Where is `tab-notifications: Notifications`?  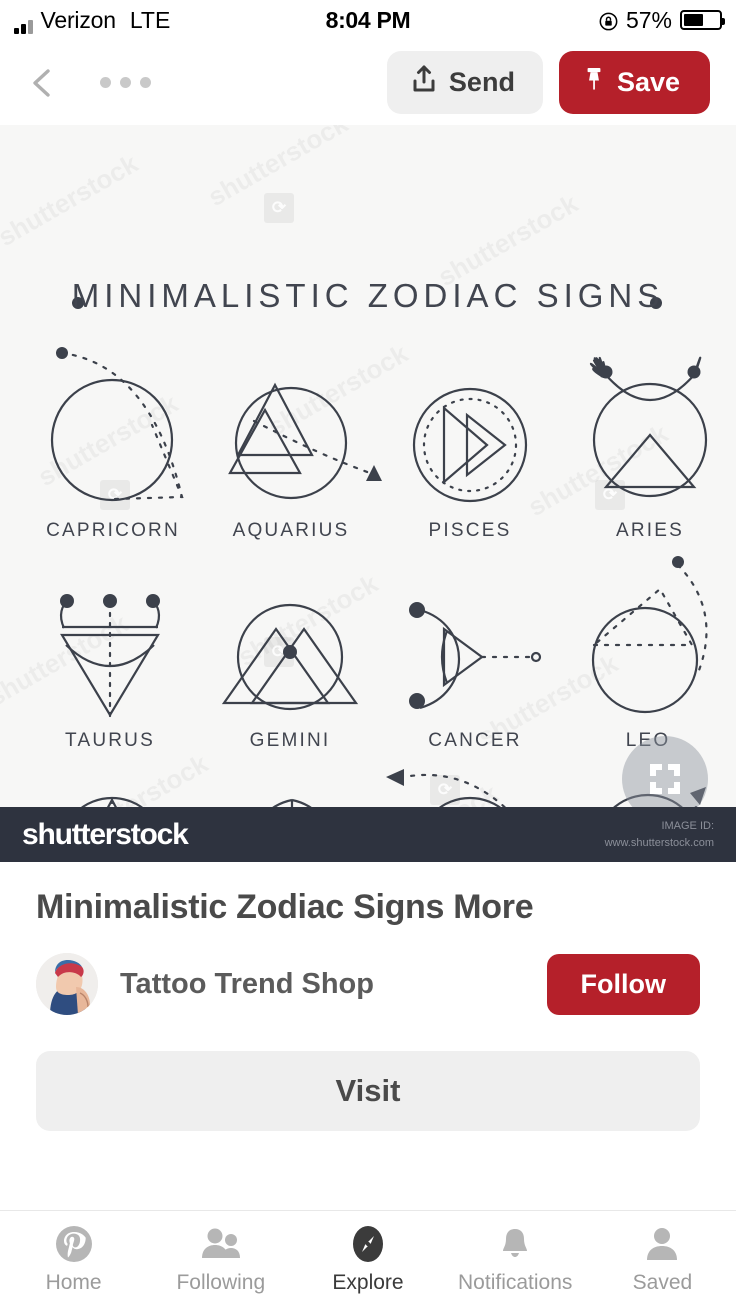 tab-notifications: Notifications is located at coordinates (515, 1259).